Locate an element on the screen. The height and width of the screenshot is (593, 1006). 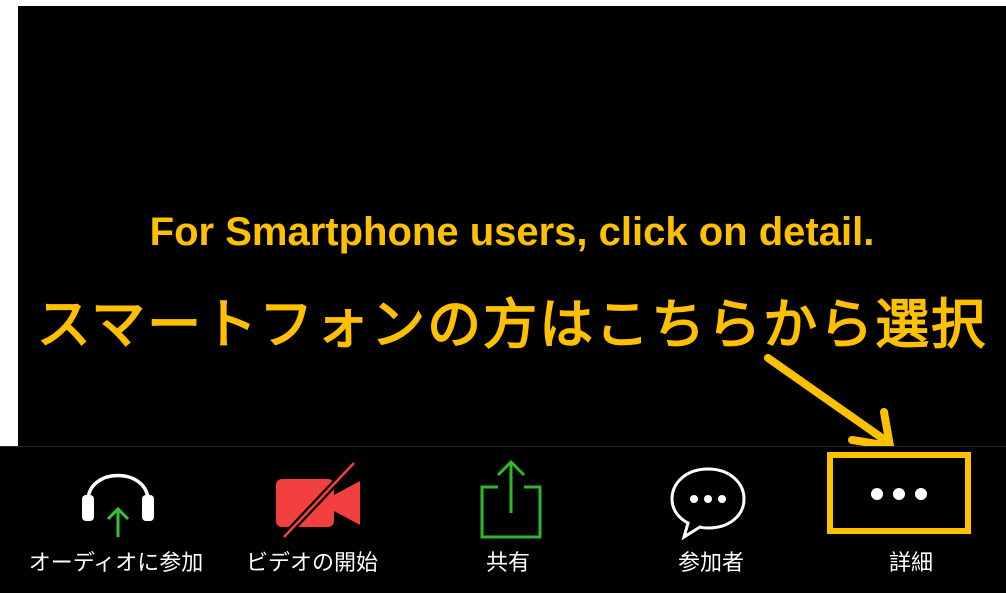
join-audio-label: オーディオに参加 is located at coordinates (116, 563).